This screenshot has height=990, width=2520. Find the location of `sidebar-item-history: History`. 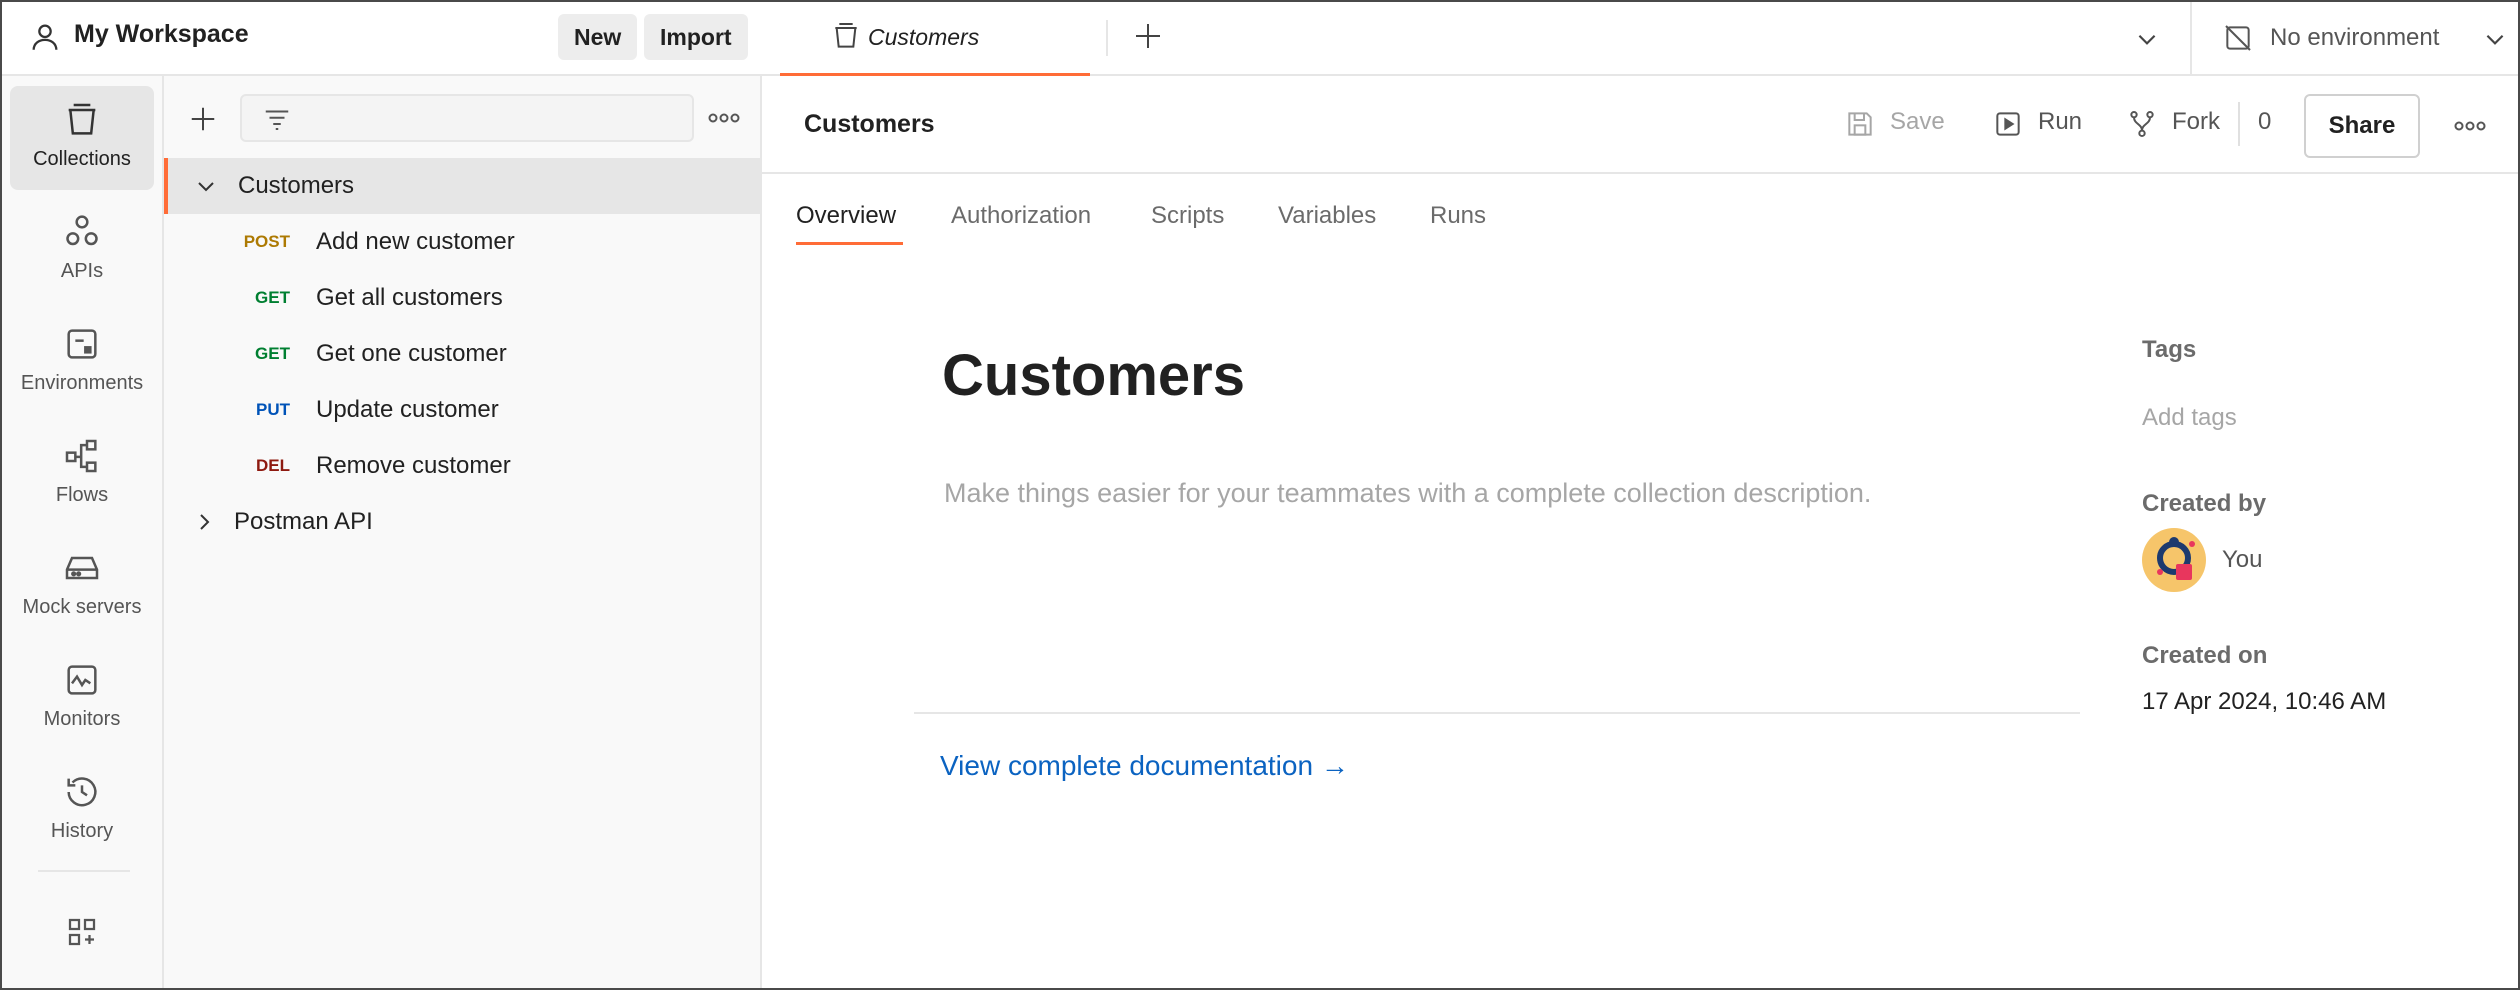

sidebar-item-history: History is located at coordinates (82, 810).